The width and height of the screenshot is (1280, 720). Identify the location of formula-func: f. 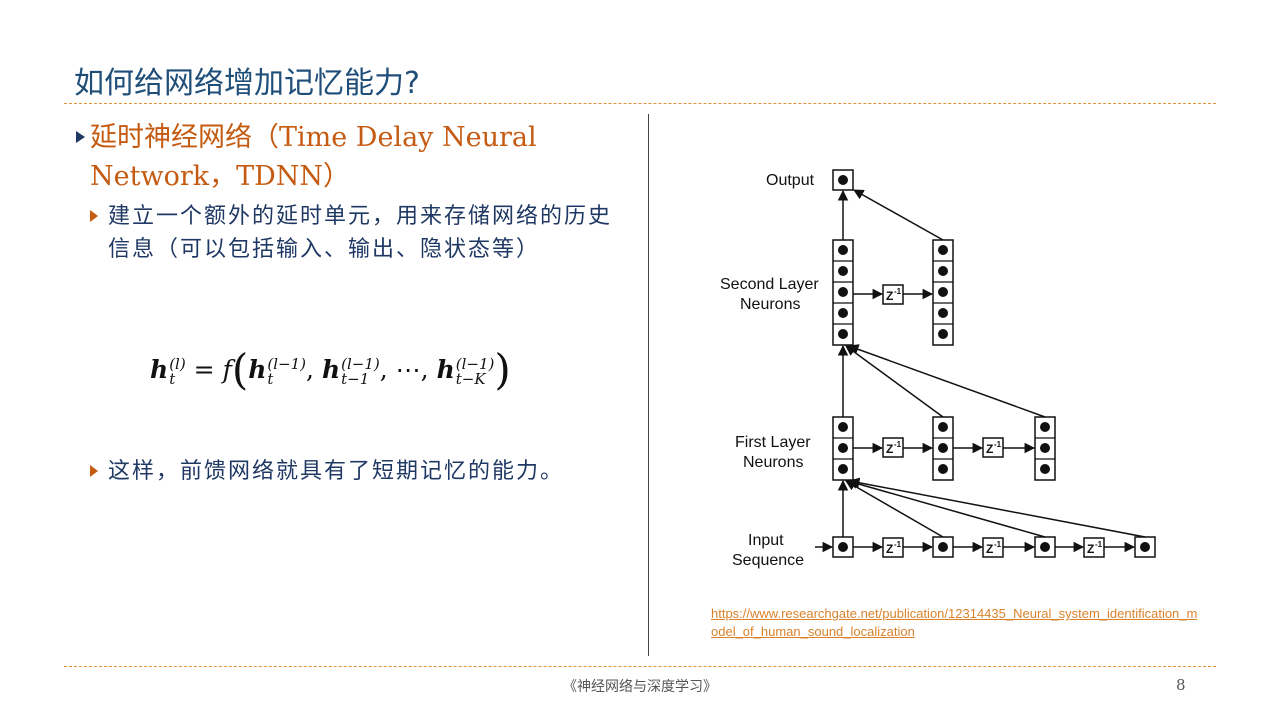
(227, 369).